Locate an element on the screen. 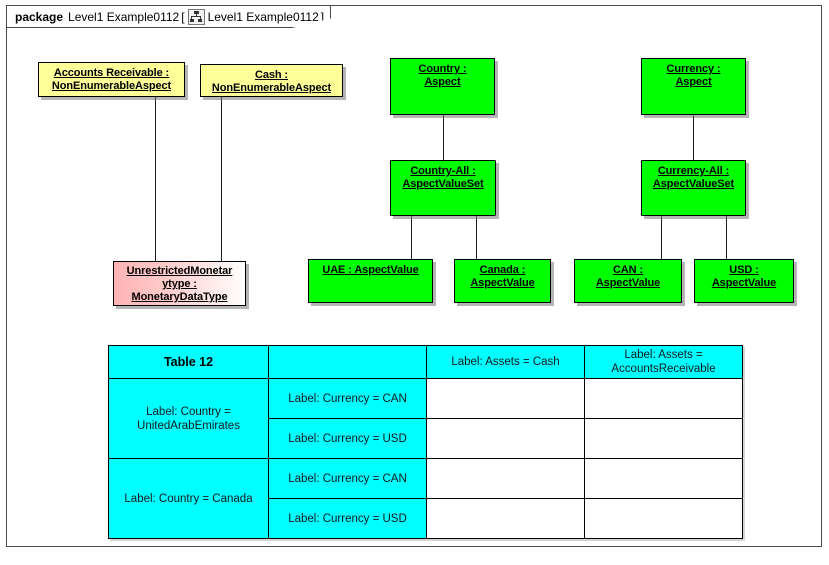 The height and width of the screenshot is (565, 829). connector-currencyall-to-can is located at coordinates (661, 237).